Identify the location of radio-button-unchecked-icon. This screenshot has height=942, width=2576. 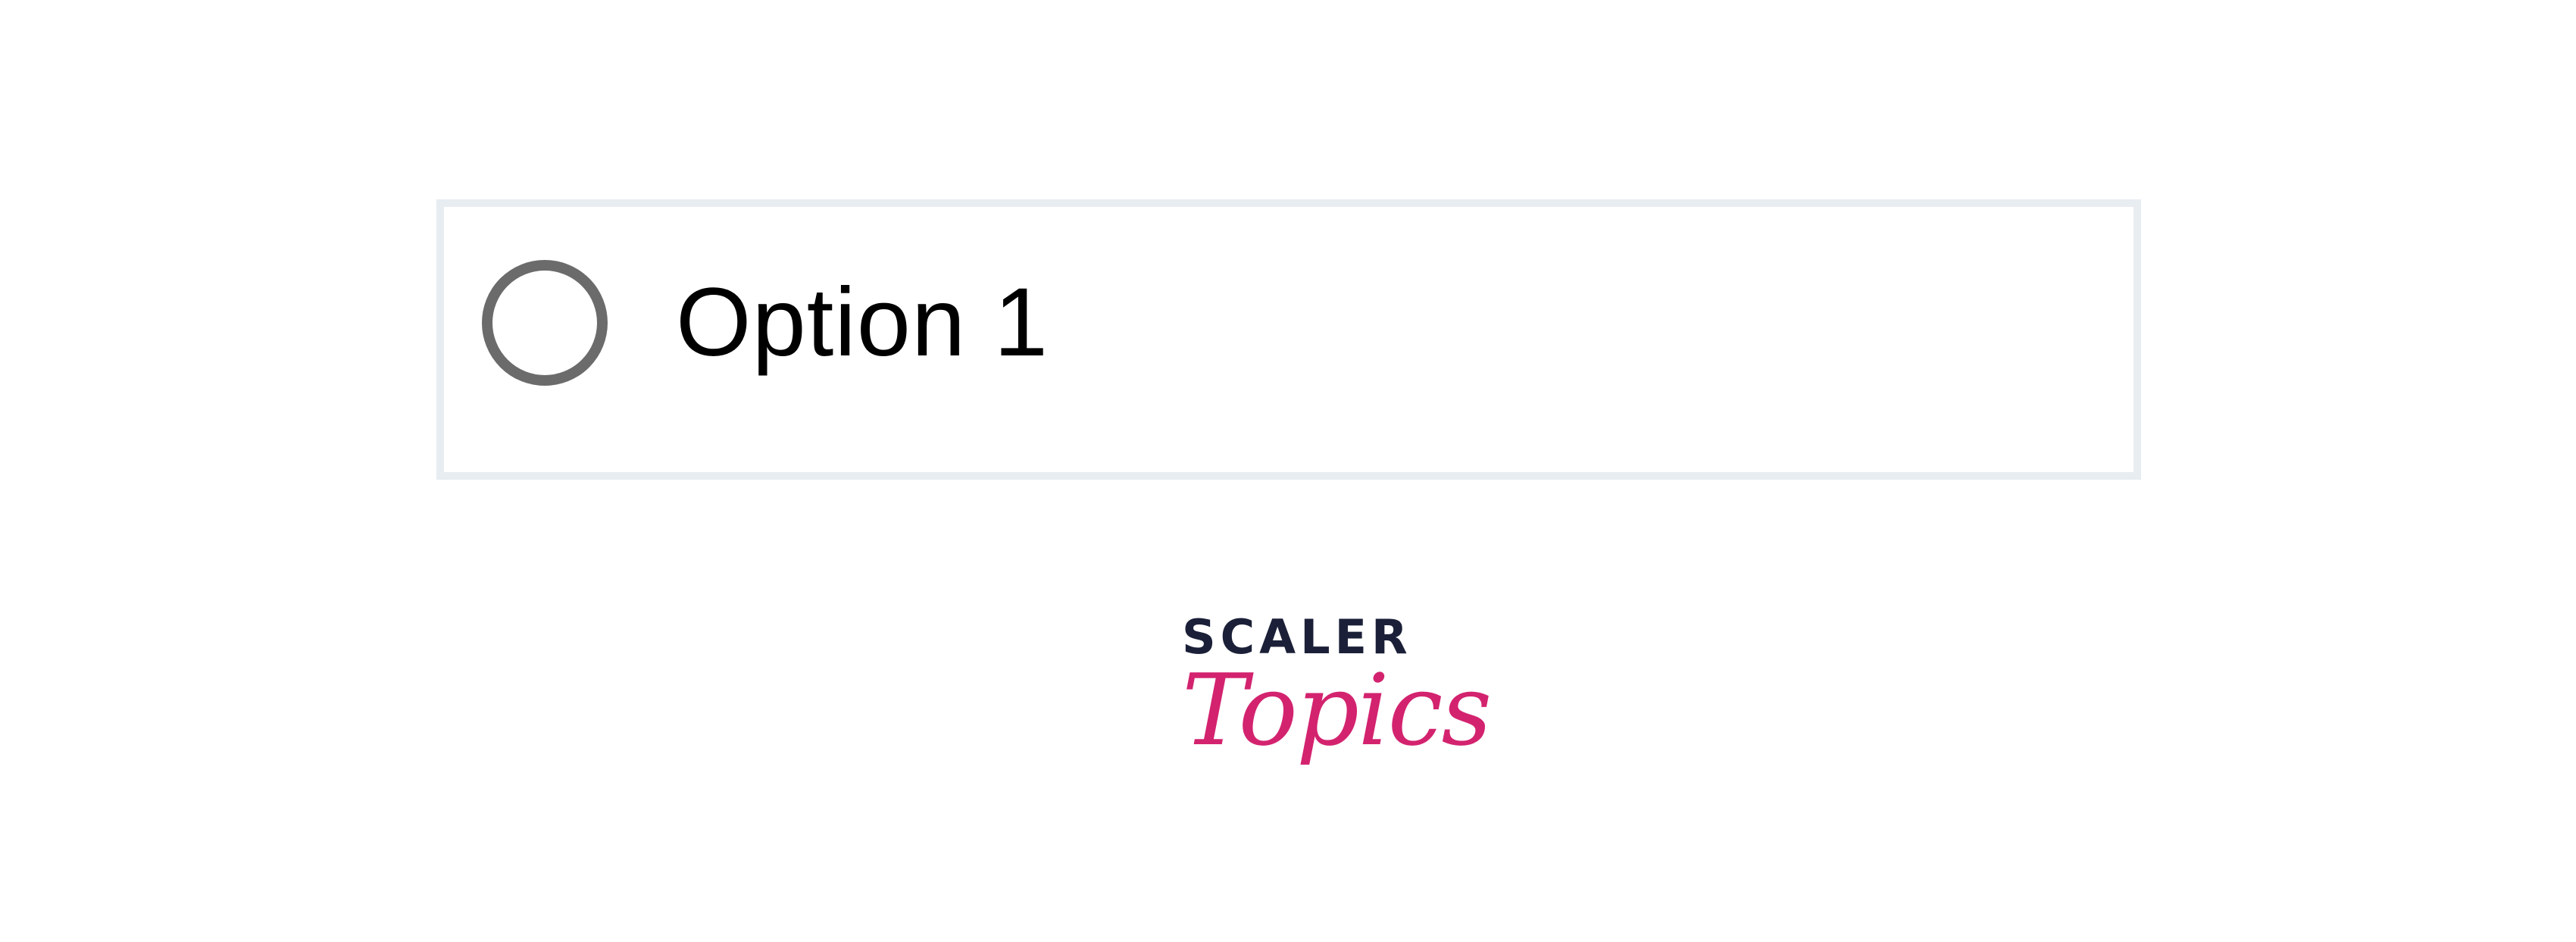
(545, 323).